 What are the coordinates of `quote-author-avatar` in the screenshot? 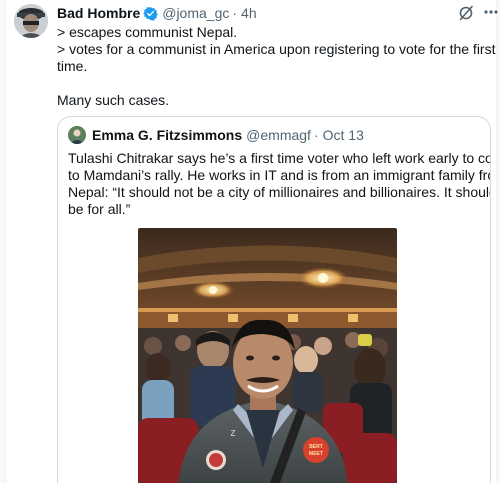 It's located at (77, 135).